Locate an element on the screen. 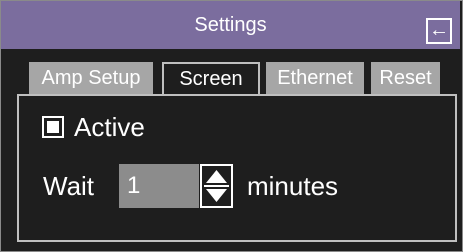 This screenshot has width=463, height=252. window-title: Settings is located at coordinates (230, 25).